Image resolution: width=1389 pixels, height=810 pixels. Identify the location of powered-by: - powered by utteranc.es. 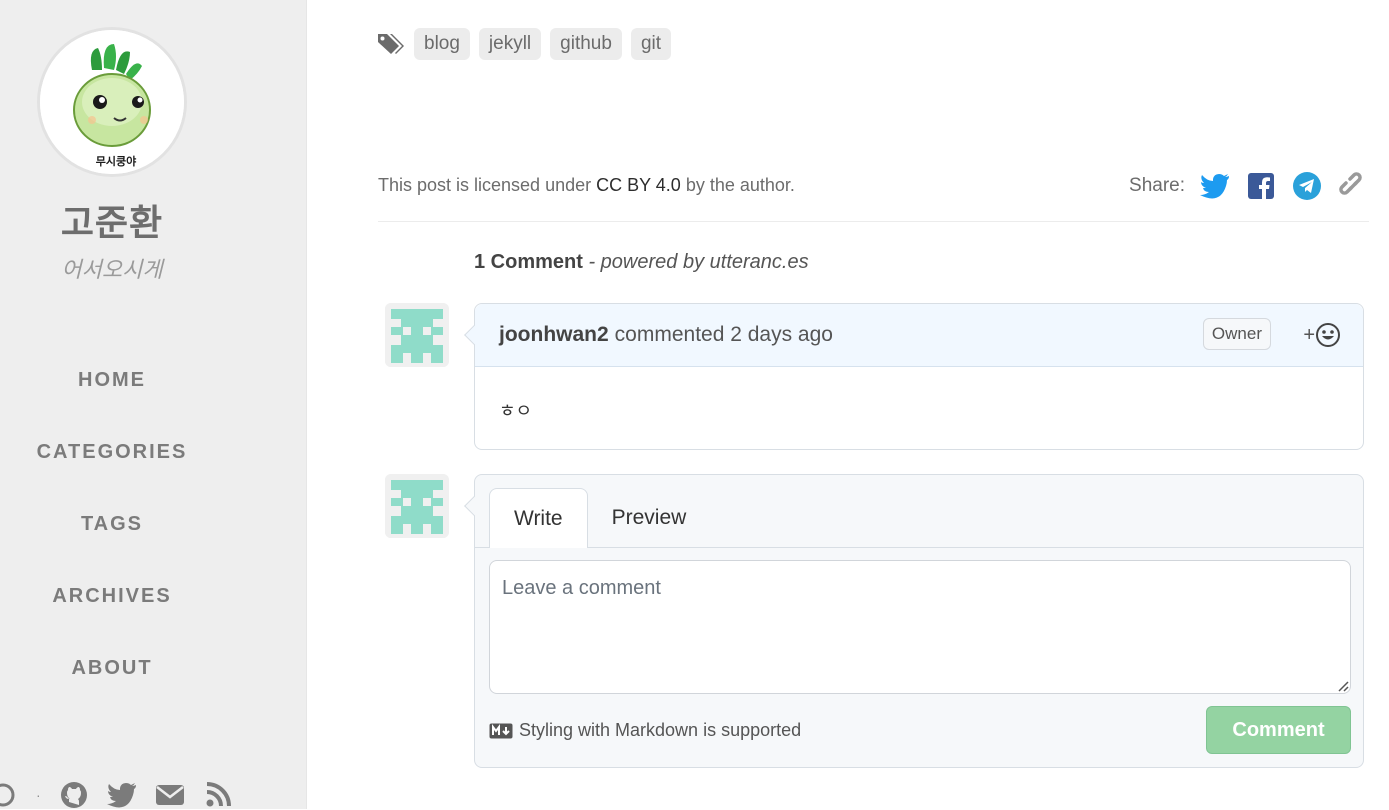
(695, 262).